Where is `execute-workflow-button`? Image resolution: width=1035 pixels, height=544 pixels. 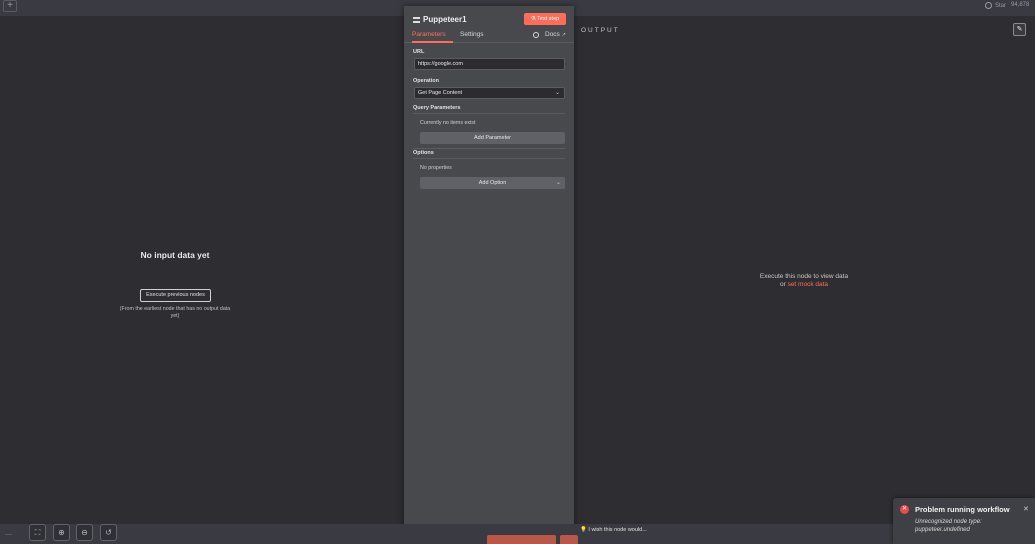 execute-workflow-button is located at coordinates (521, 539).